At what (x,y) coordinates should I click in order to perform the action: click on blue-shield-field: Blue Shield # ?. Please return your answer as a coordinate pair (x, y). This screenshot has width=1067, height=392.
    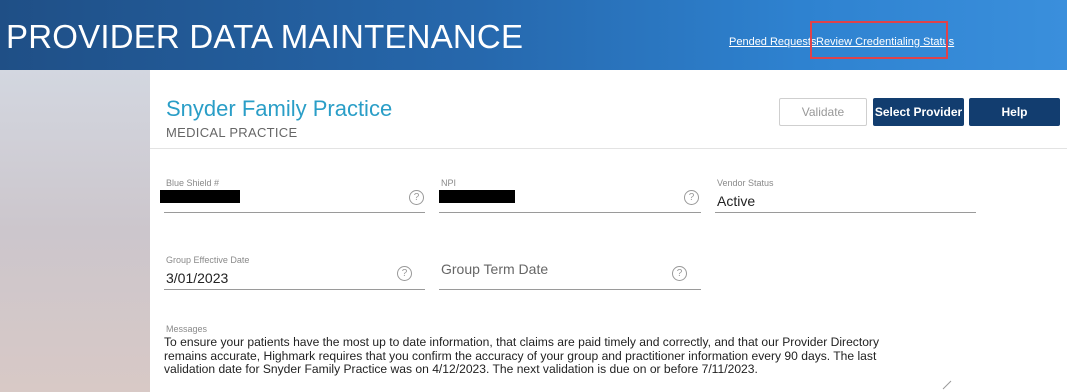
    Looking at the image, I should click on (292, 195).